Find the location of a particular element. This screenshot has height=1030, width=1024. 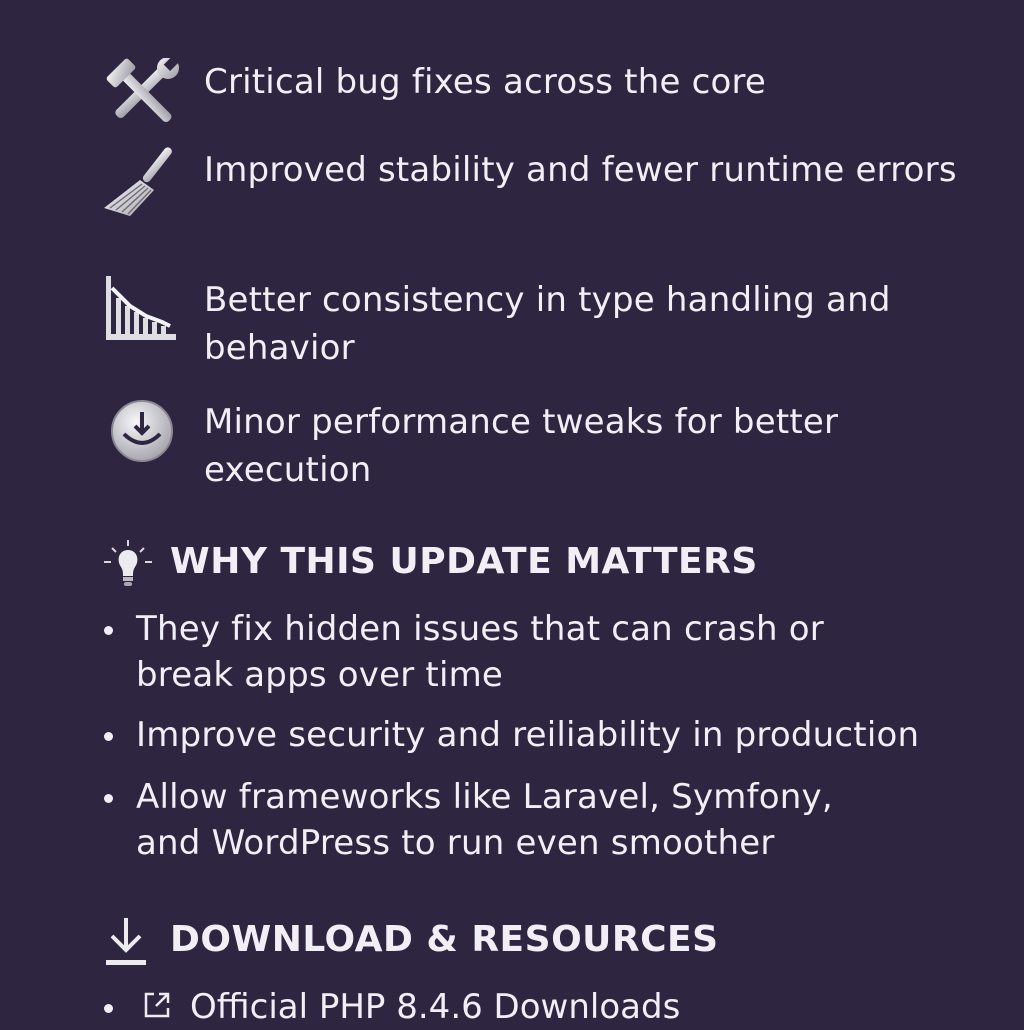

declining-chart-icon is located at coordinates (142, 316).